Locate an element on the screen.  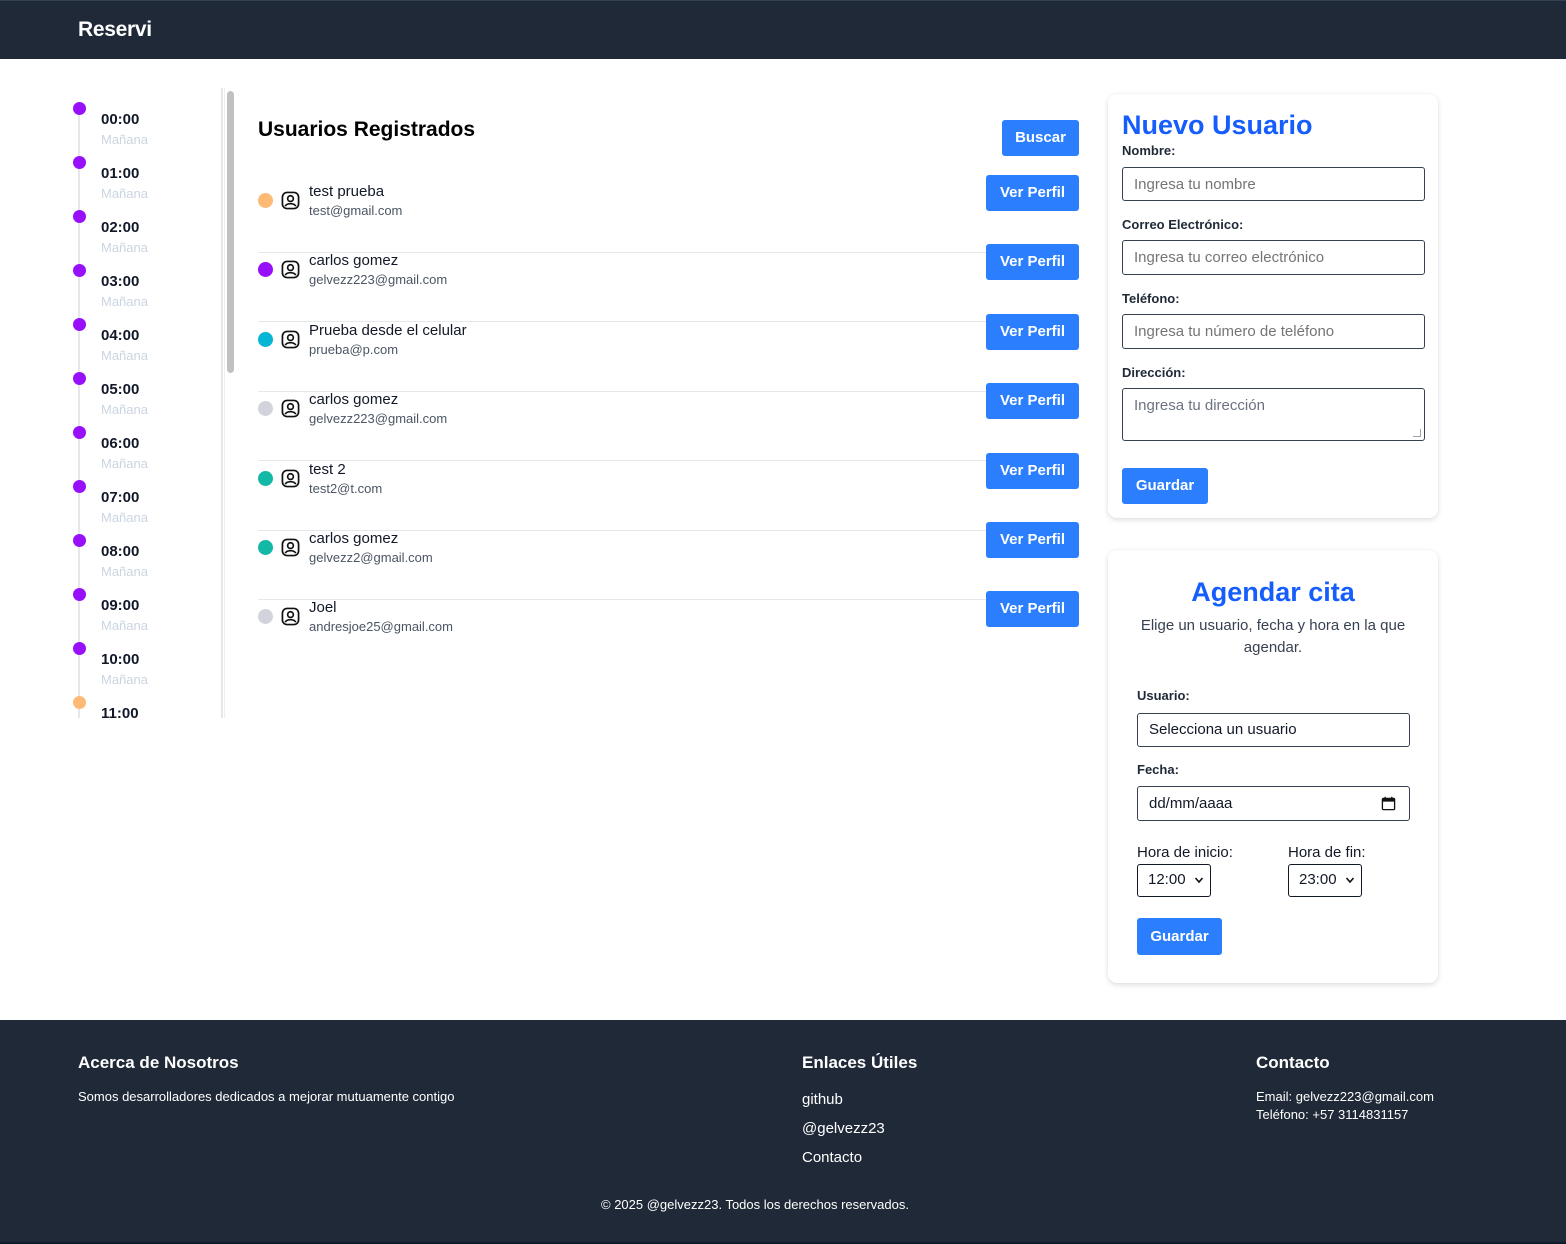
timeline-divider is located at coordinates (222, 403).